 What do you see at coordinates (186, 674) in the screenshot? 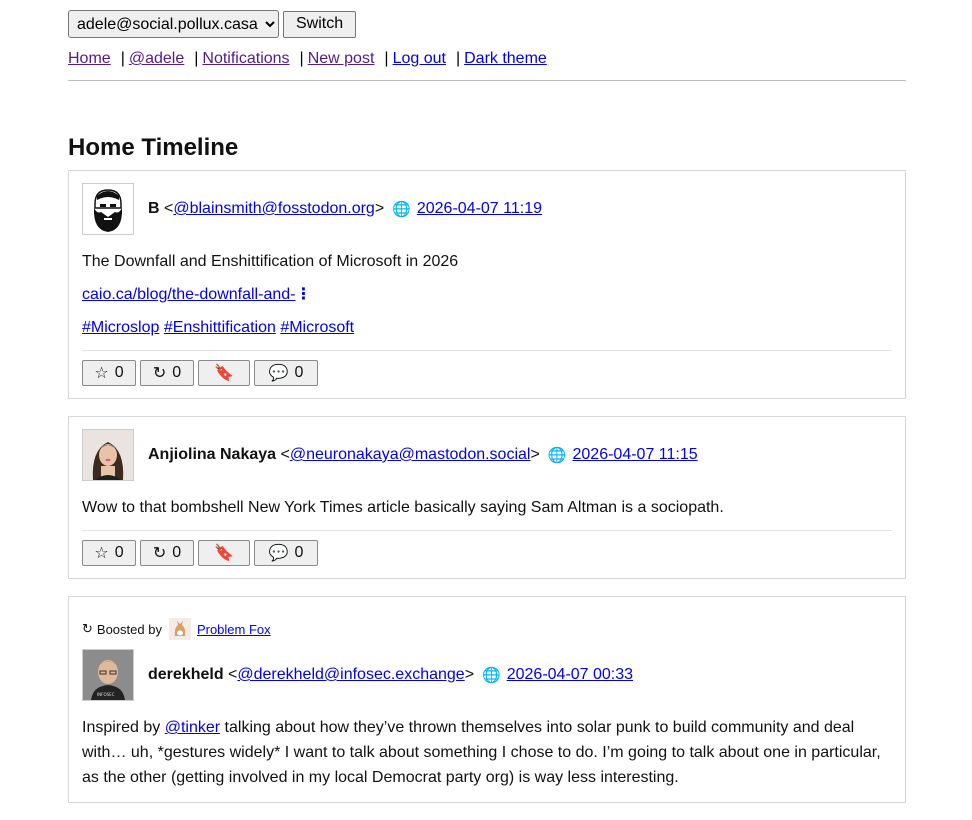
I see `post-author: derekheld` at bounding box center [186, 674].